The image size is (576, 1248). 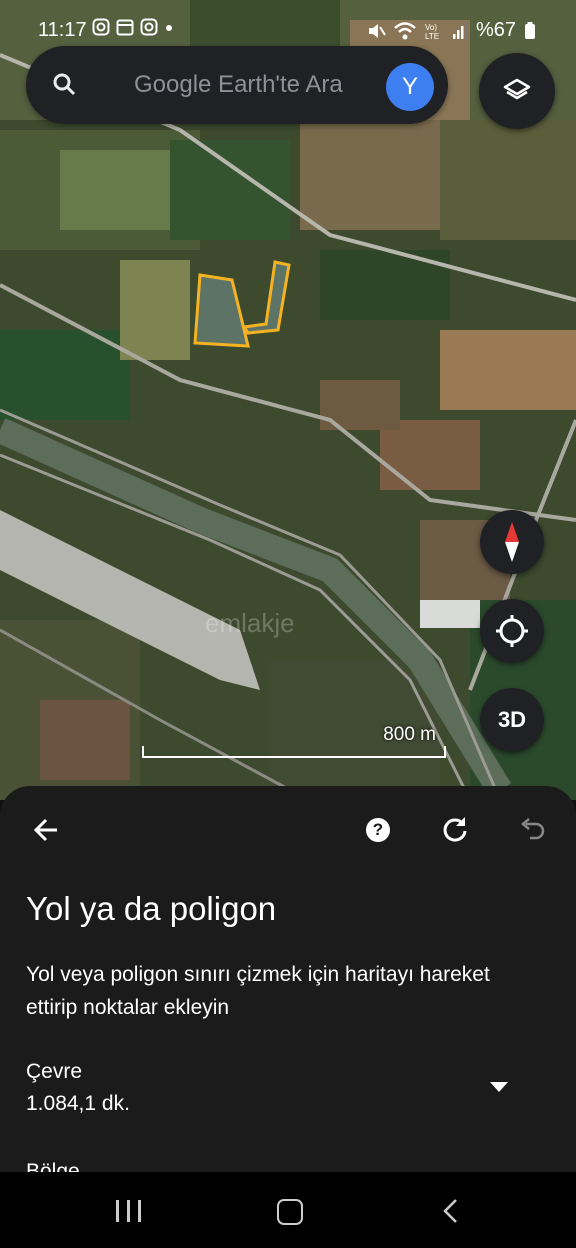 What do you see at coordinates (530, 30) in the screenshot?
I see `battery-icon` at bounding box center [530, 30].